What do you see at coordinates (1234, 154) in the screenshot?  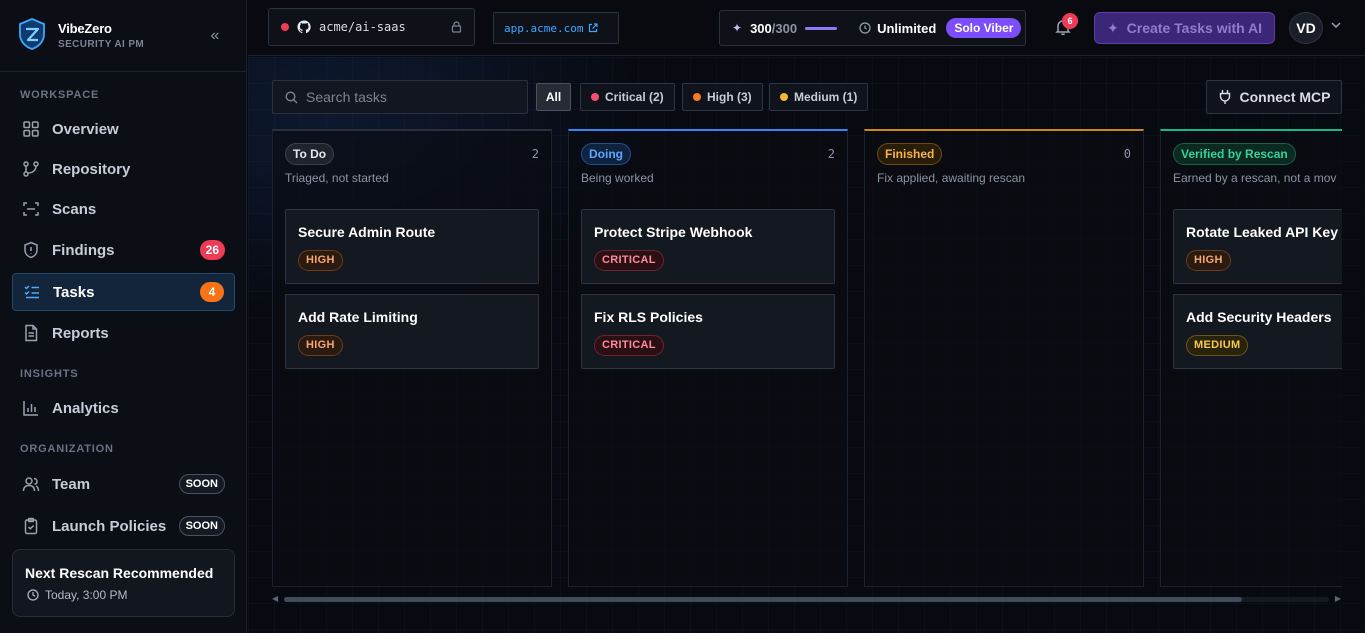 I see `column-title: Verified by Rescan` at bounding box center [1234, 154].